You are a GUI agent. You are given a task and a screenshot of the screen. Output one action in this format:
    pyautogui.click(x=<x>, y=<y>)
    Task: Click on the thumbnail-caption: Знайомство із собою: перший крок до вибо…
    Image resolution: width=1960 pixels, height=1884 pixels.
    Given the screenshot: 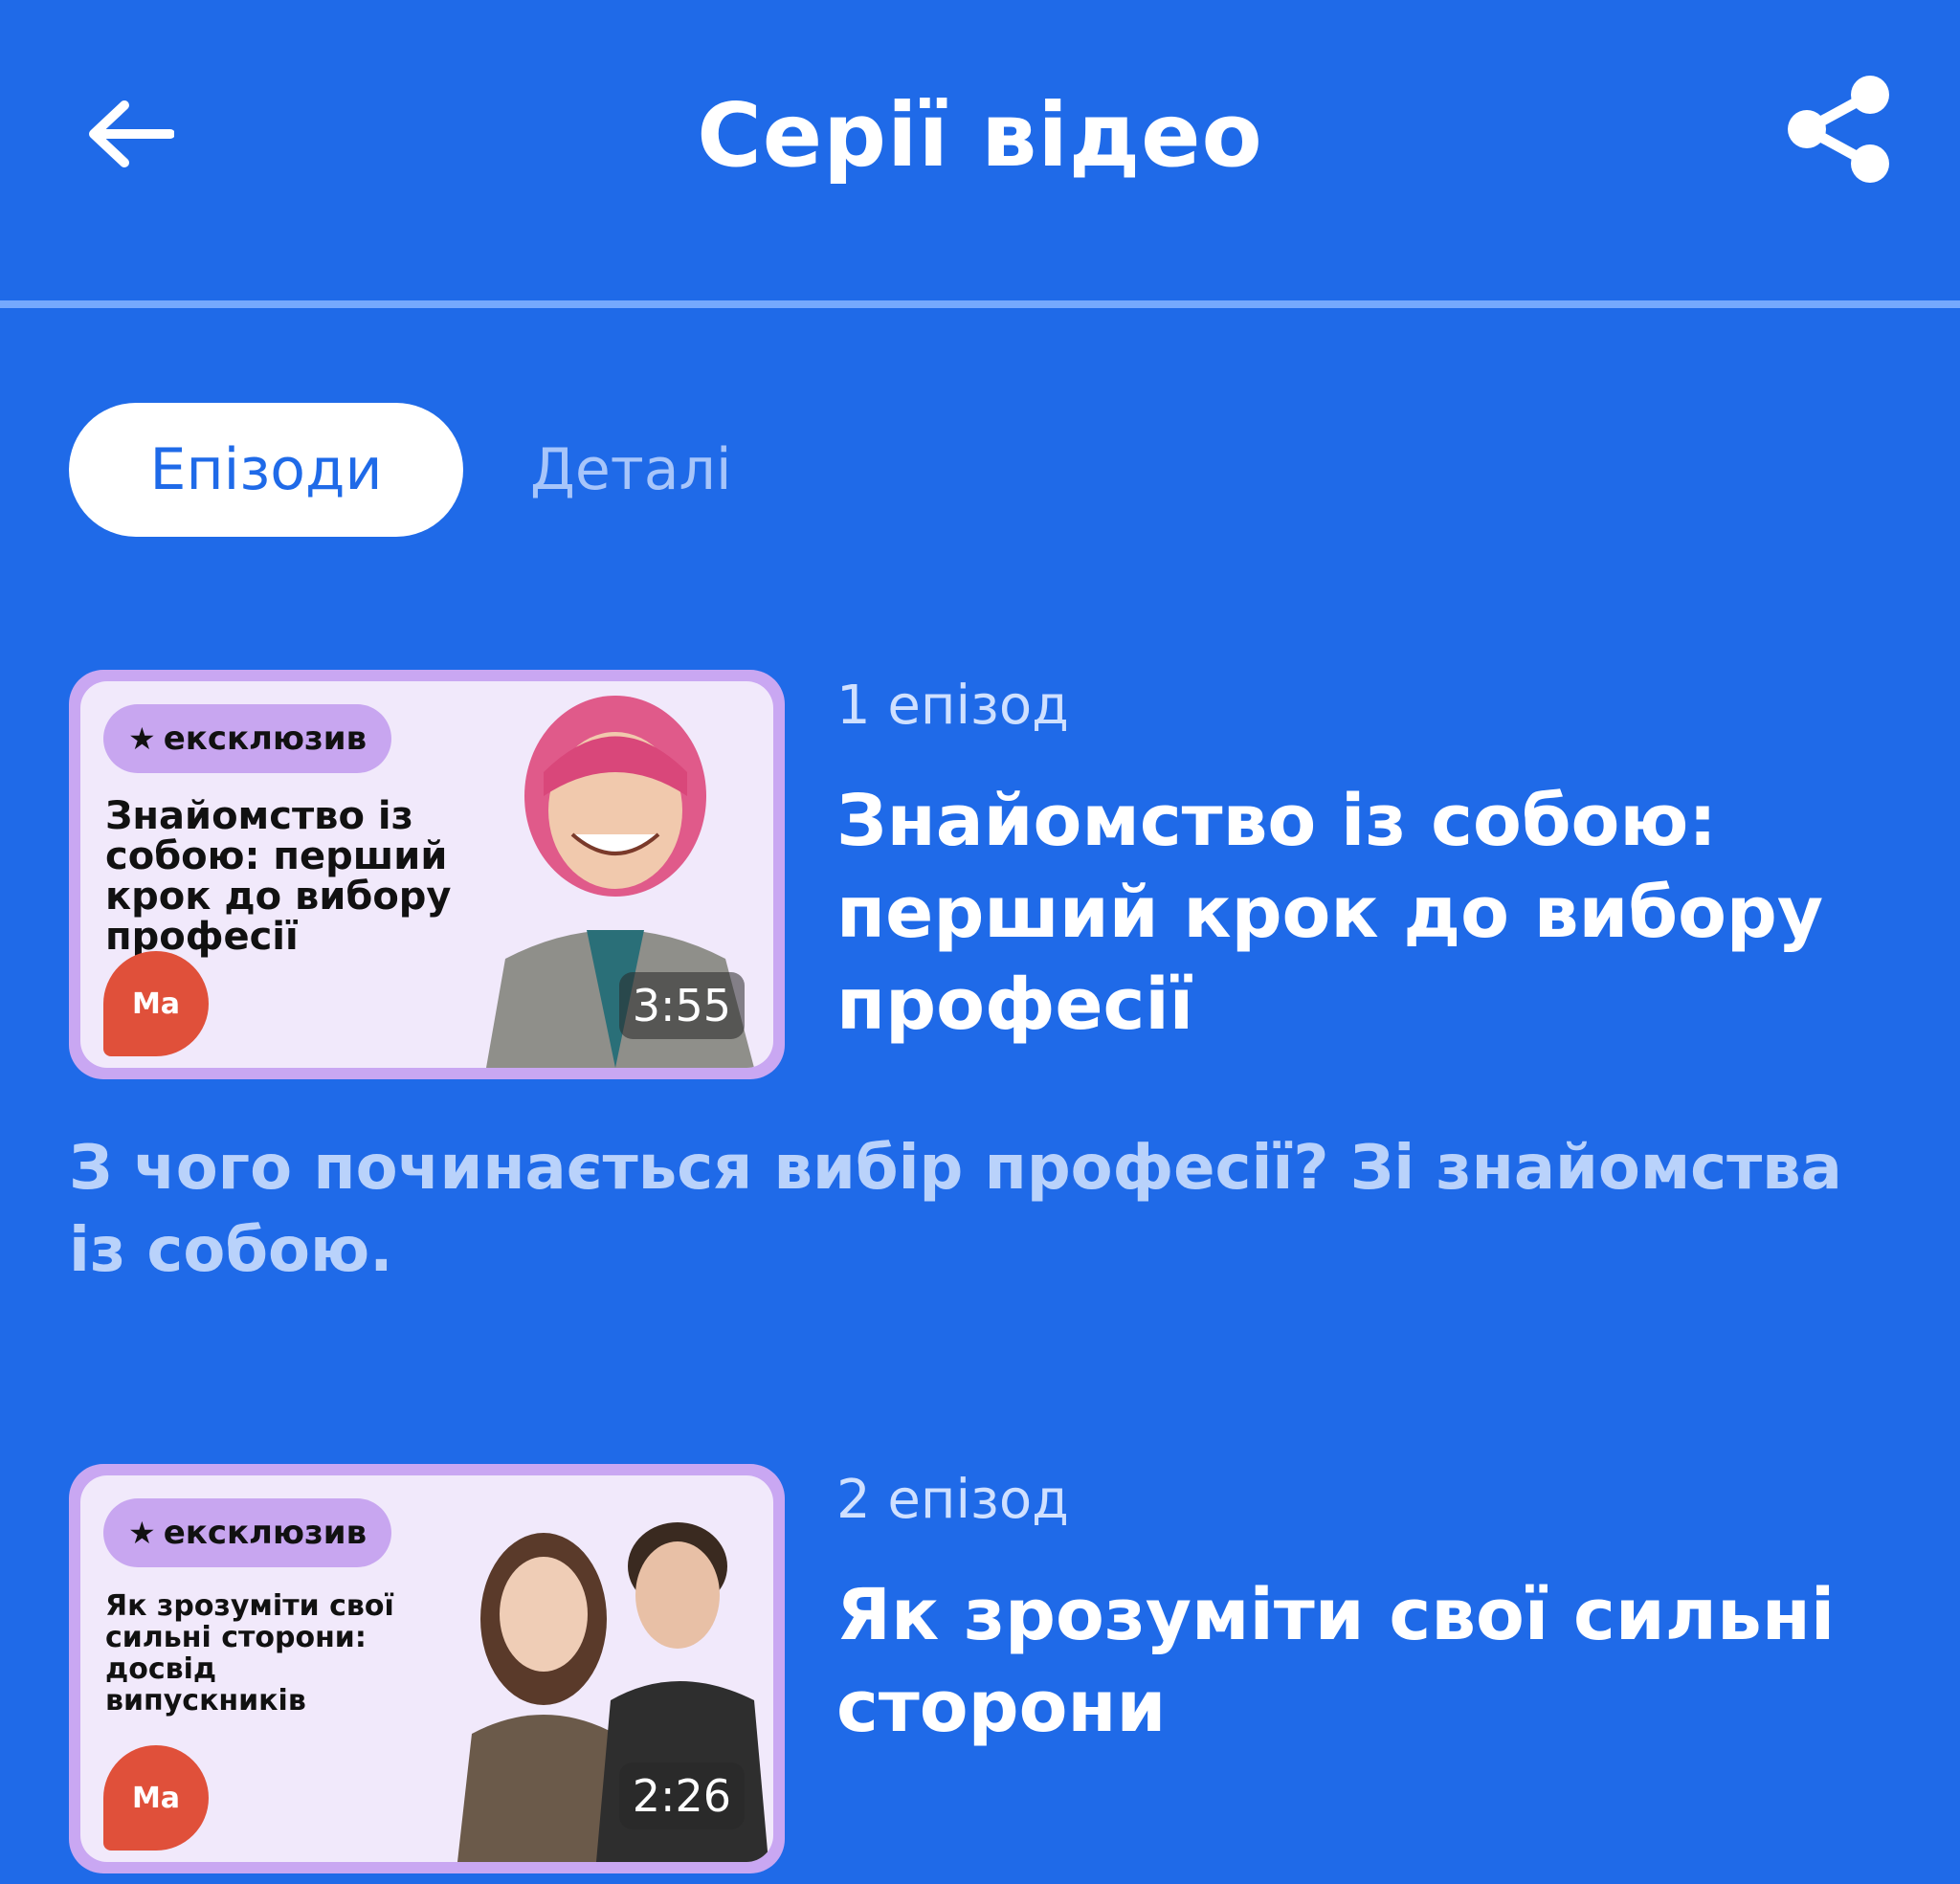 What is the action you would take?
    pyautogui.click(x=278, y=876)
    